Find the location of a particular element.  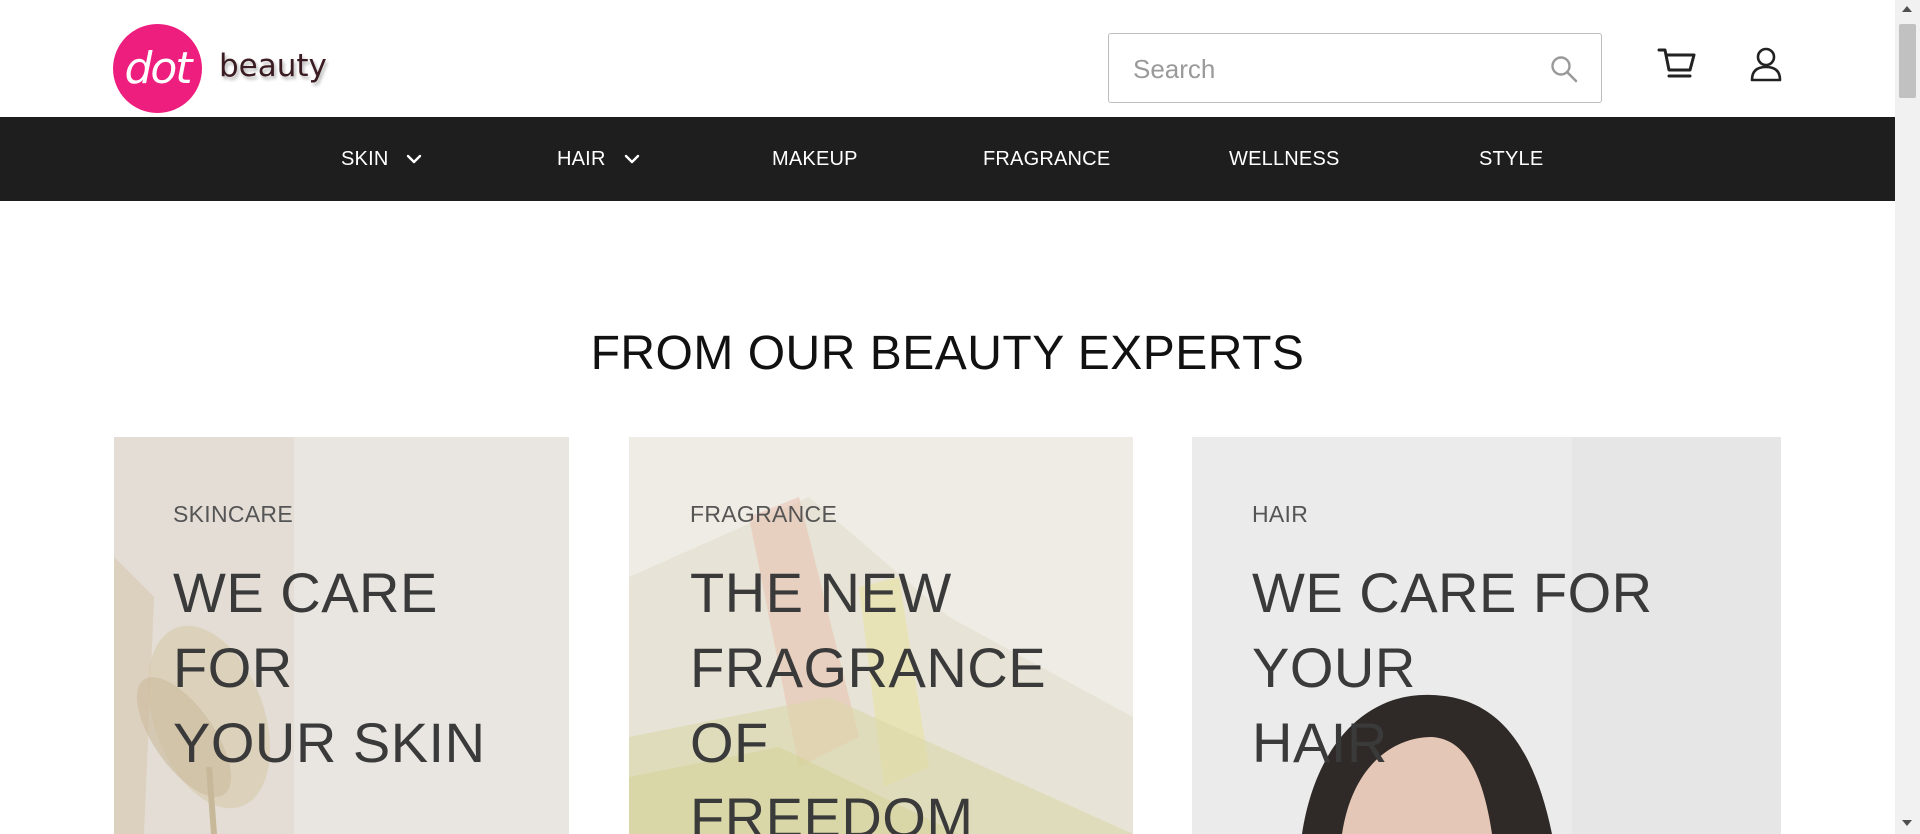

card-title-line: THE NEW is located at coordinates (821, 592).